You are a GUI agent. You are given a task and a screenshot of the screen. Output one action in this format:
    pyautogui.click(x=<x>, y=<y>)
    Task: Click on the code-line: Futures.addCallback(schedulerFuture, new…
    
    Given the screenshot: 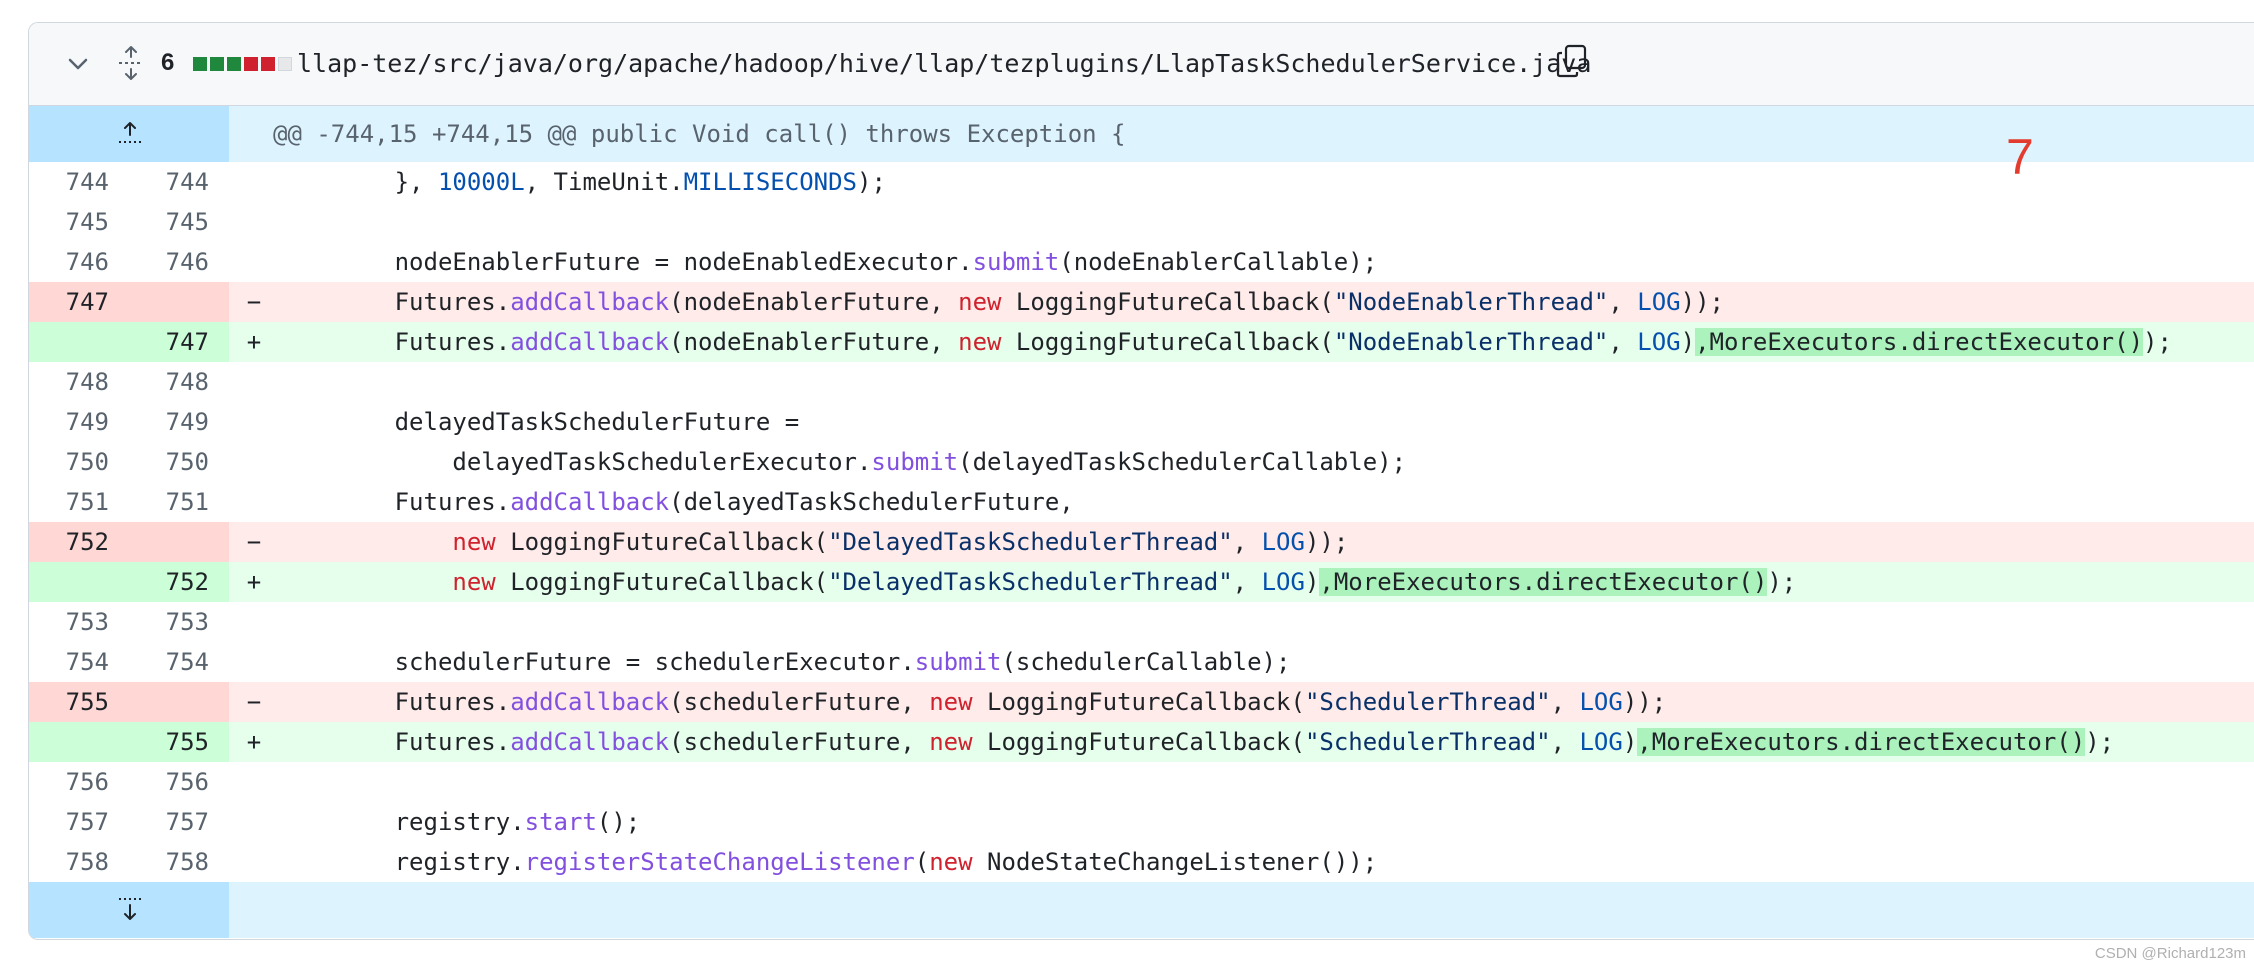 What is the action you would take?
    pyautogui.click(x=1197, y=742)
    